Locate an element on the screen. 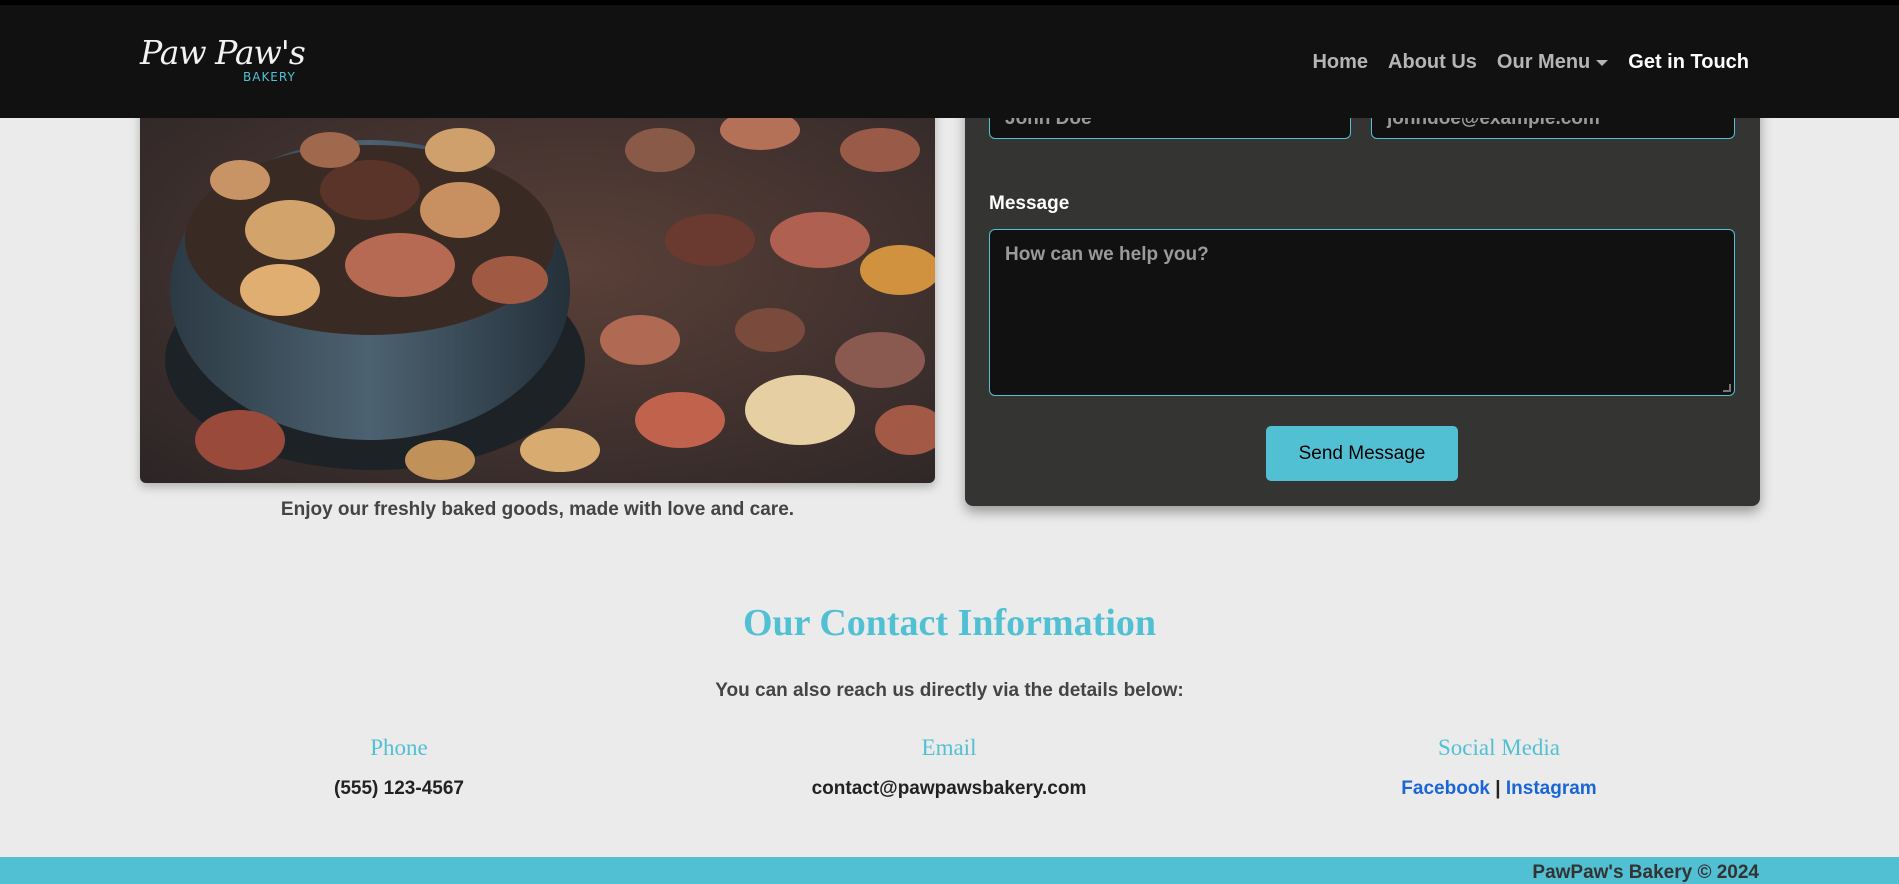 This screenshot has width=1899, height=884. email-value: contact@pawpawsbakery.com is located at coordinates (949, 788).